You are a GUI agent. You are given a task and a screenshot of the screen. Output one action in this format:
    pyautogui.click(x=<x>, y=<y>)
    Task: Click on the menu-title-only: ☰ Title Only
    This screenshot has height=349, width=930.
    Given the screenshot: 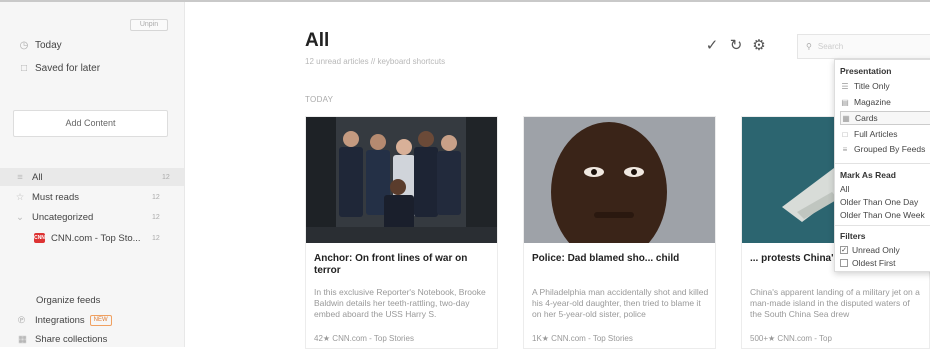 What is the action you would take?
    pyautogui.click(x=885, y=86)
    